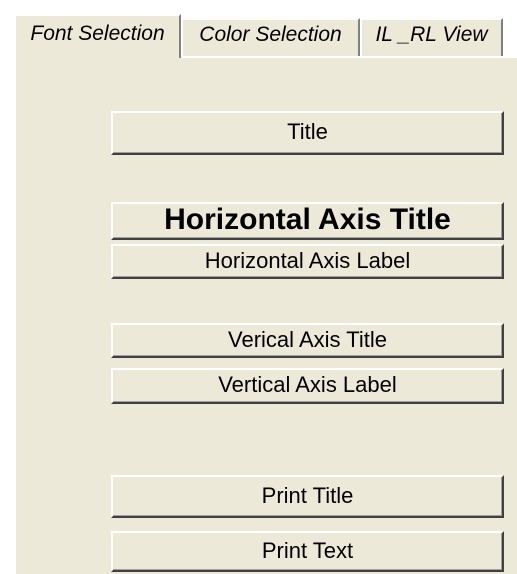  I want to click on horizontal-axis-title-font-button-label: Horizontal Axis Title, so click(307, 219).